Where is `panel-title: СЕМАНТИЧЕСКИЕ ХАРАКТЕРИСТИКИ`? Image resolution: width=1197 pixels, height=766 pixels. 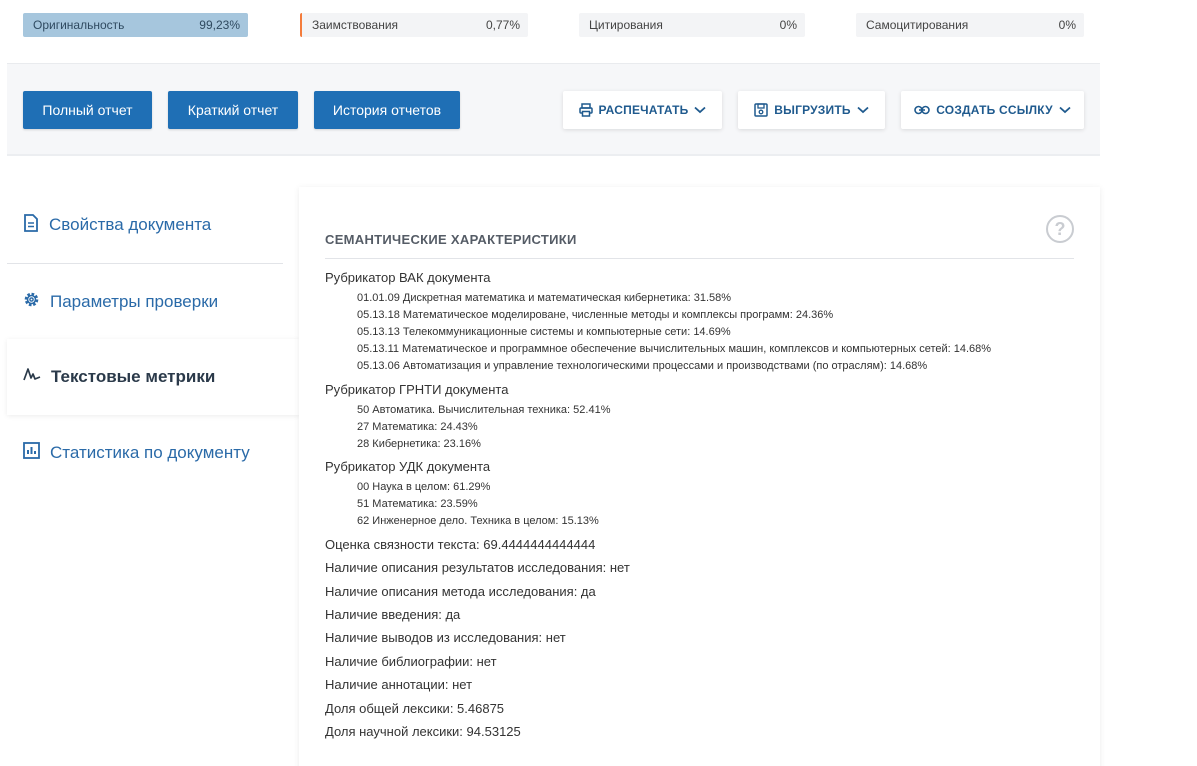 panel-title: СЕМАНТИЧЕСКИЕ ХАРАКТЕРИСТИКИ is located at coordinates (451, 239).